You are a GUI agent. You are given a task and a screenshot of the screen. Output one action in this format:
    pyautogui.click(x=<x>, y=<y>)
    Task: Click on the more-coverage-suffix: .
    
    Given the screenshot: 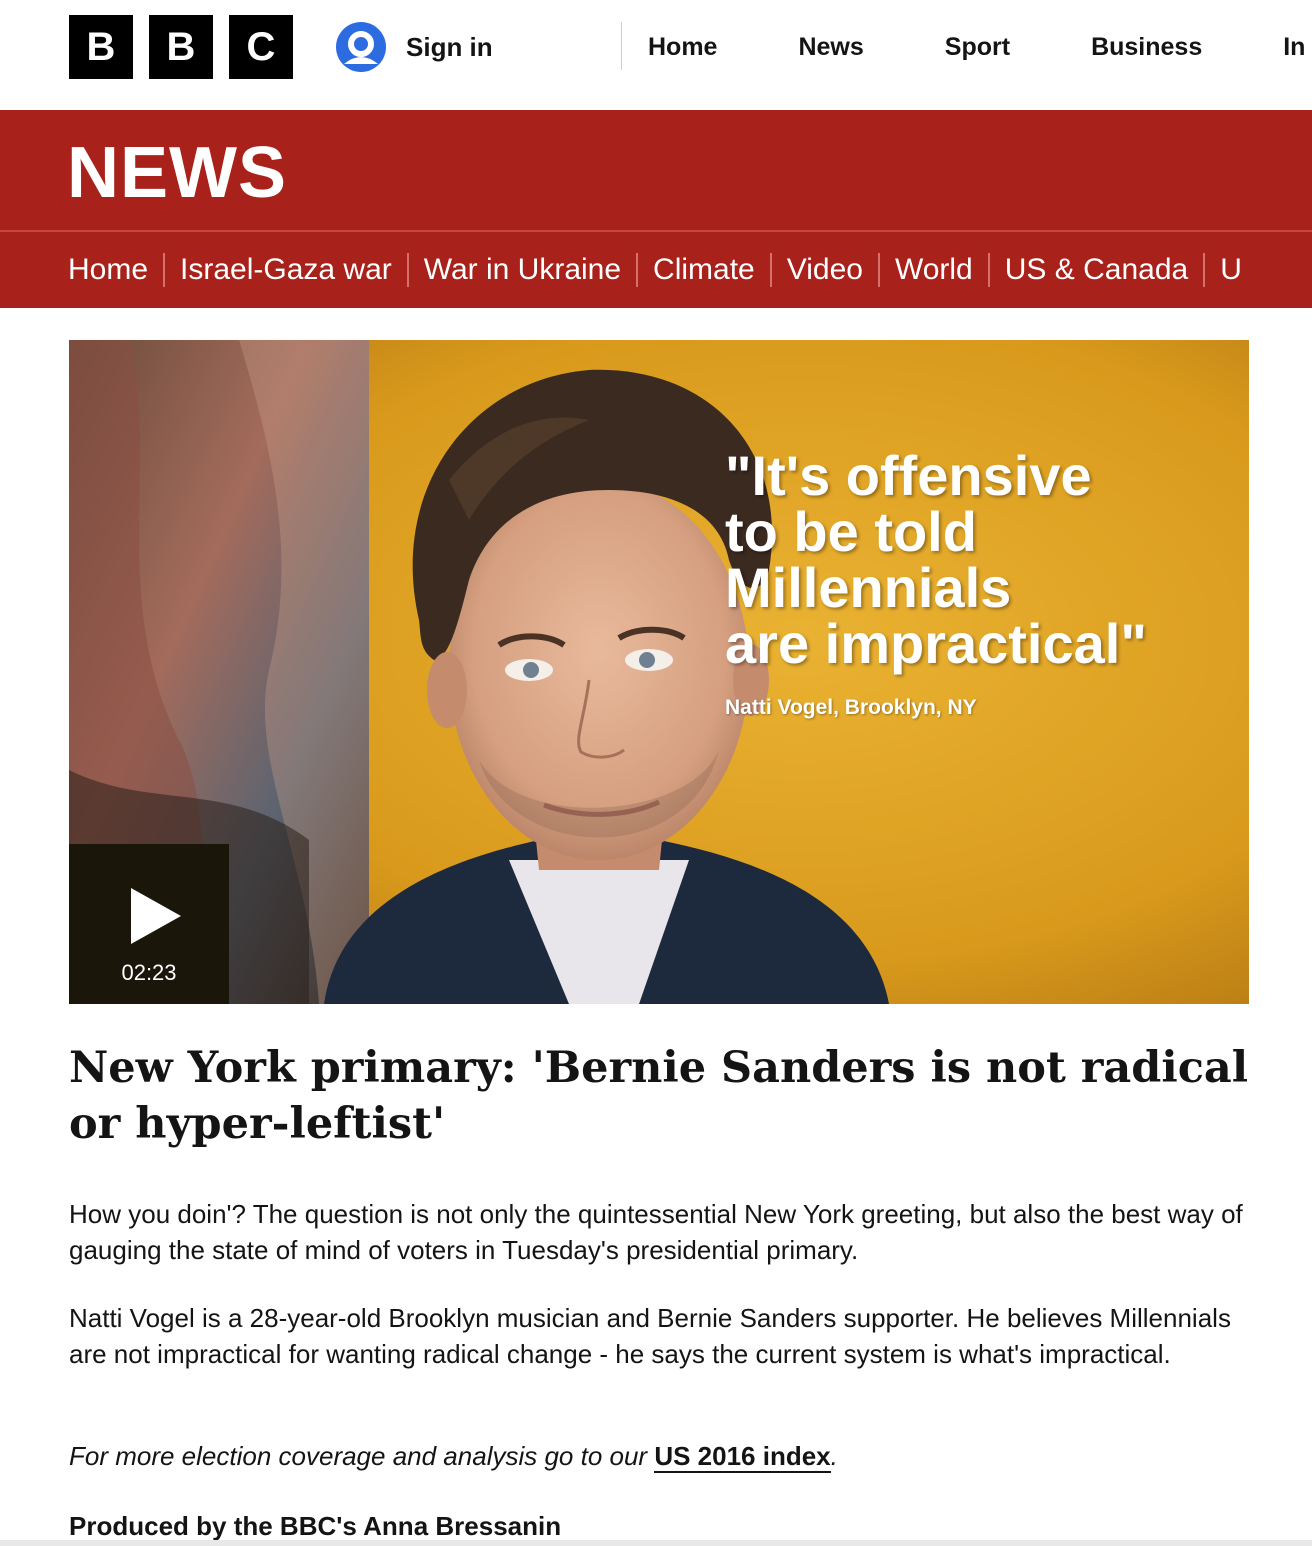 What is the action you would take?
    pyautogui.click(x=834, y=1456)
    